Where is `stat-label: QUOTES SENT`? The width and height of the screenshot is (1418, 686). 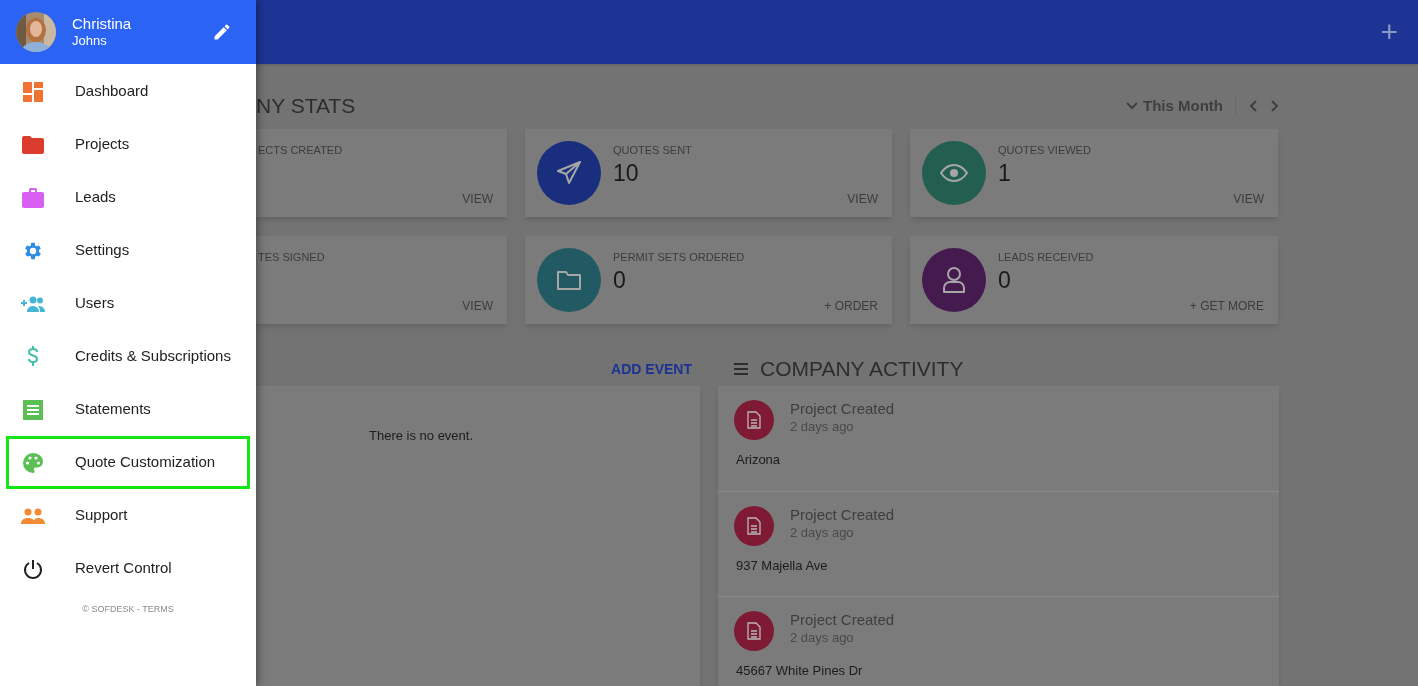 stat-label: QUOTES SENT is located at coordinates (652, 150).